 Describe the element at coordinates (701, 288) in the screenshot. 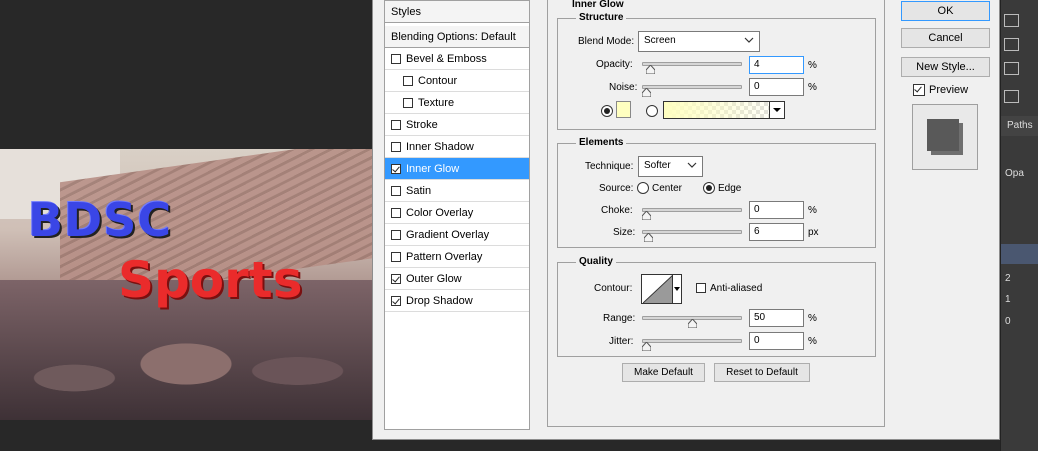

I see `anti-aliased-checkbox` at that location.